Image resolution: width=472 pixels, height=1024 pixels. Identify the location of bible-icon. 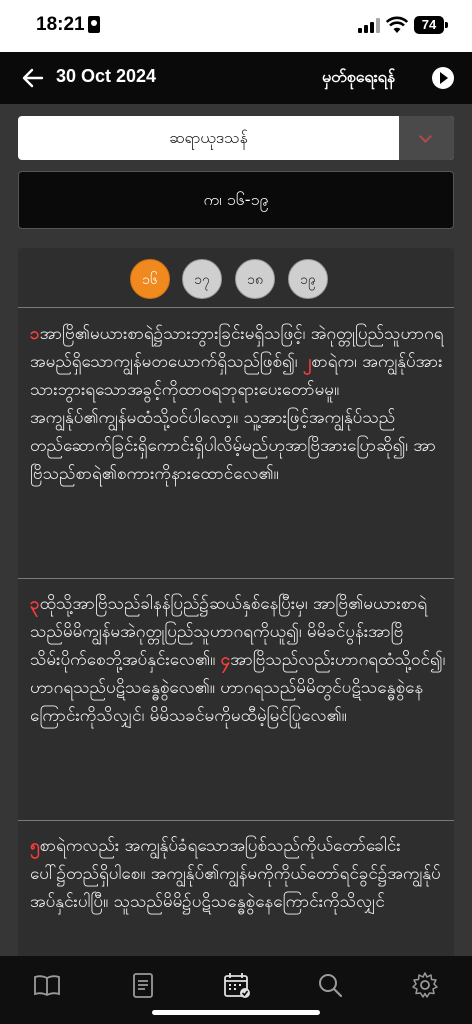
(47, 985).